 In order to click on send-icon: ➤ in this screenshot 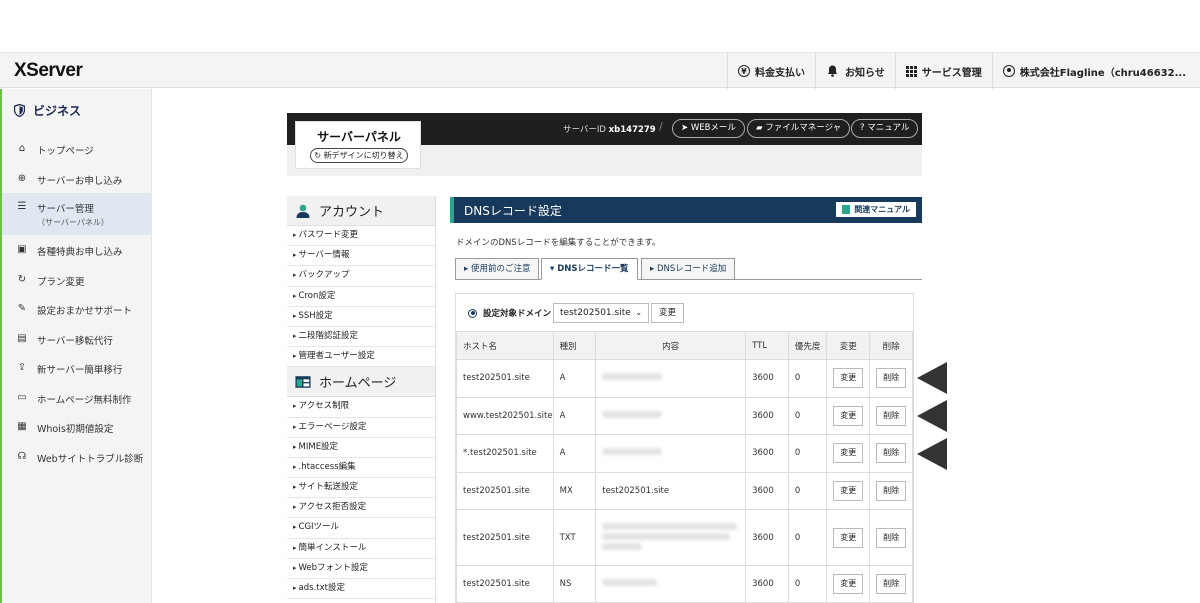, I will do `click(685, 128)`.